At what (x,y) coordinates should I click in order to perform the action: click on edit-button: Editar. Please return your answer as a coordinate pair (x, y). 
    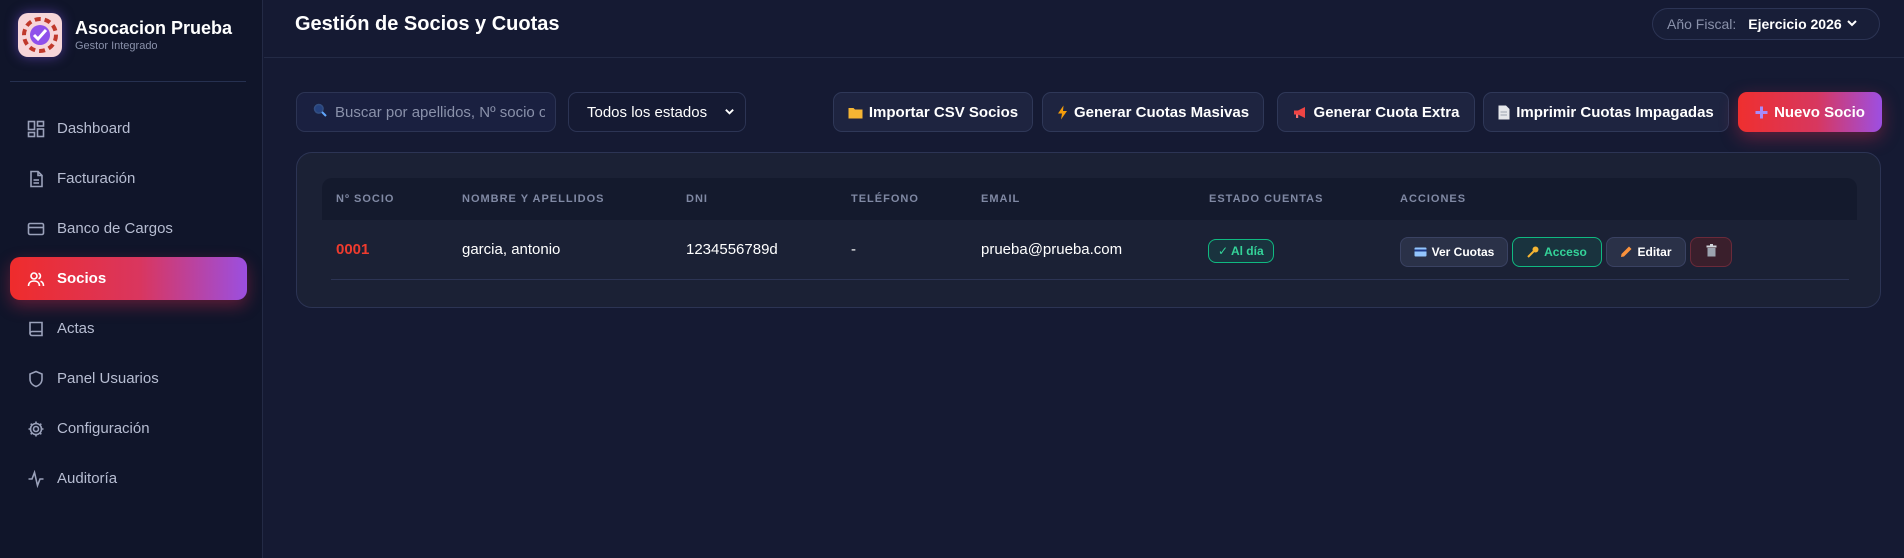
    Looking at the image, I should click on (1646, 252).